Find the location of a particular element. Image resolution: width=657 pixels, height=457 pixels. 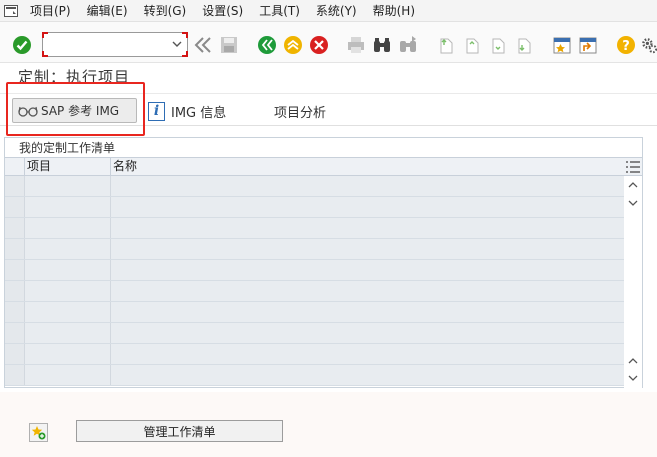

img-info-button: i IMG 信息 is located at coordinates (187, 111).